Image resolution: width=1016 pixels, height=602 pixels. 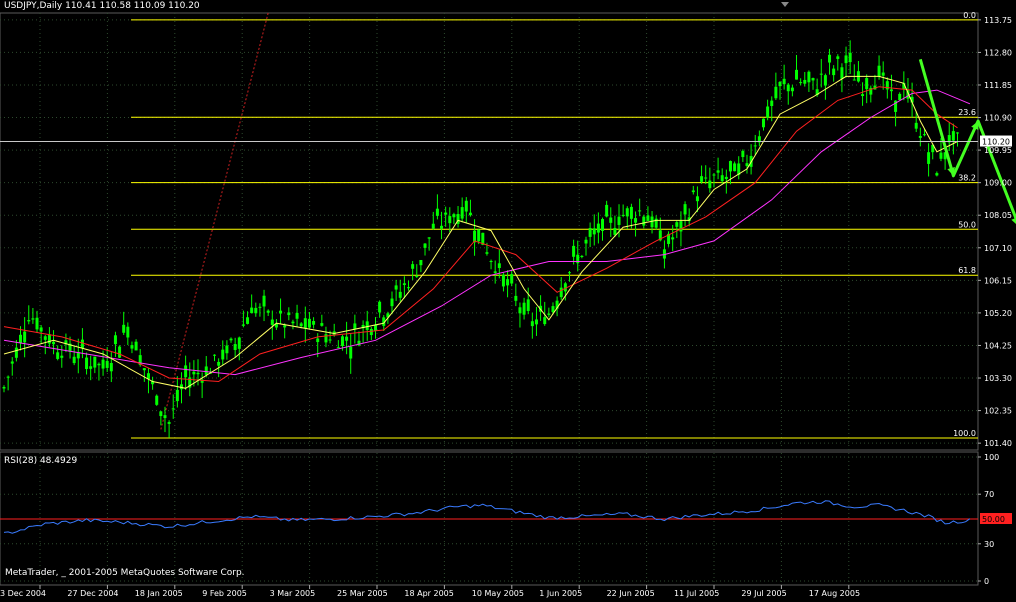 What do you see at coordinates (969, 15) in the screenshot?
I see `fib-level-label: 0.0` at bounding box center [969, 15].